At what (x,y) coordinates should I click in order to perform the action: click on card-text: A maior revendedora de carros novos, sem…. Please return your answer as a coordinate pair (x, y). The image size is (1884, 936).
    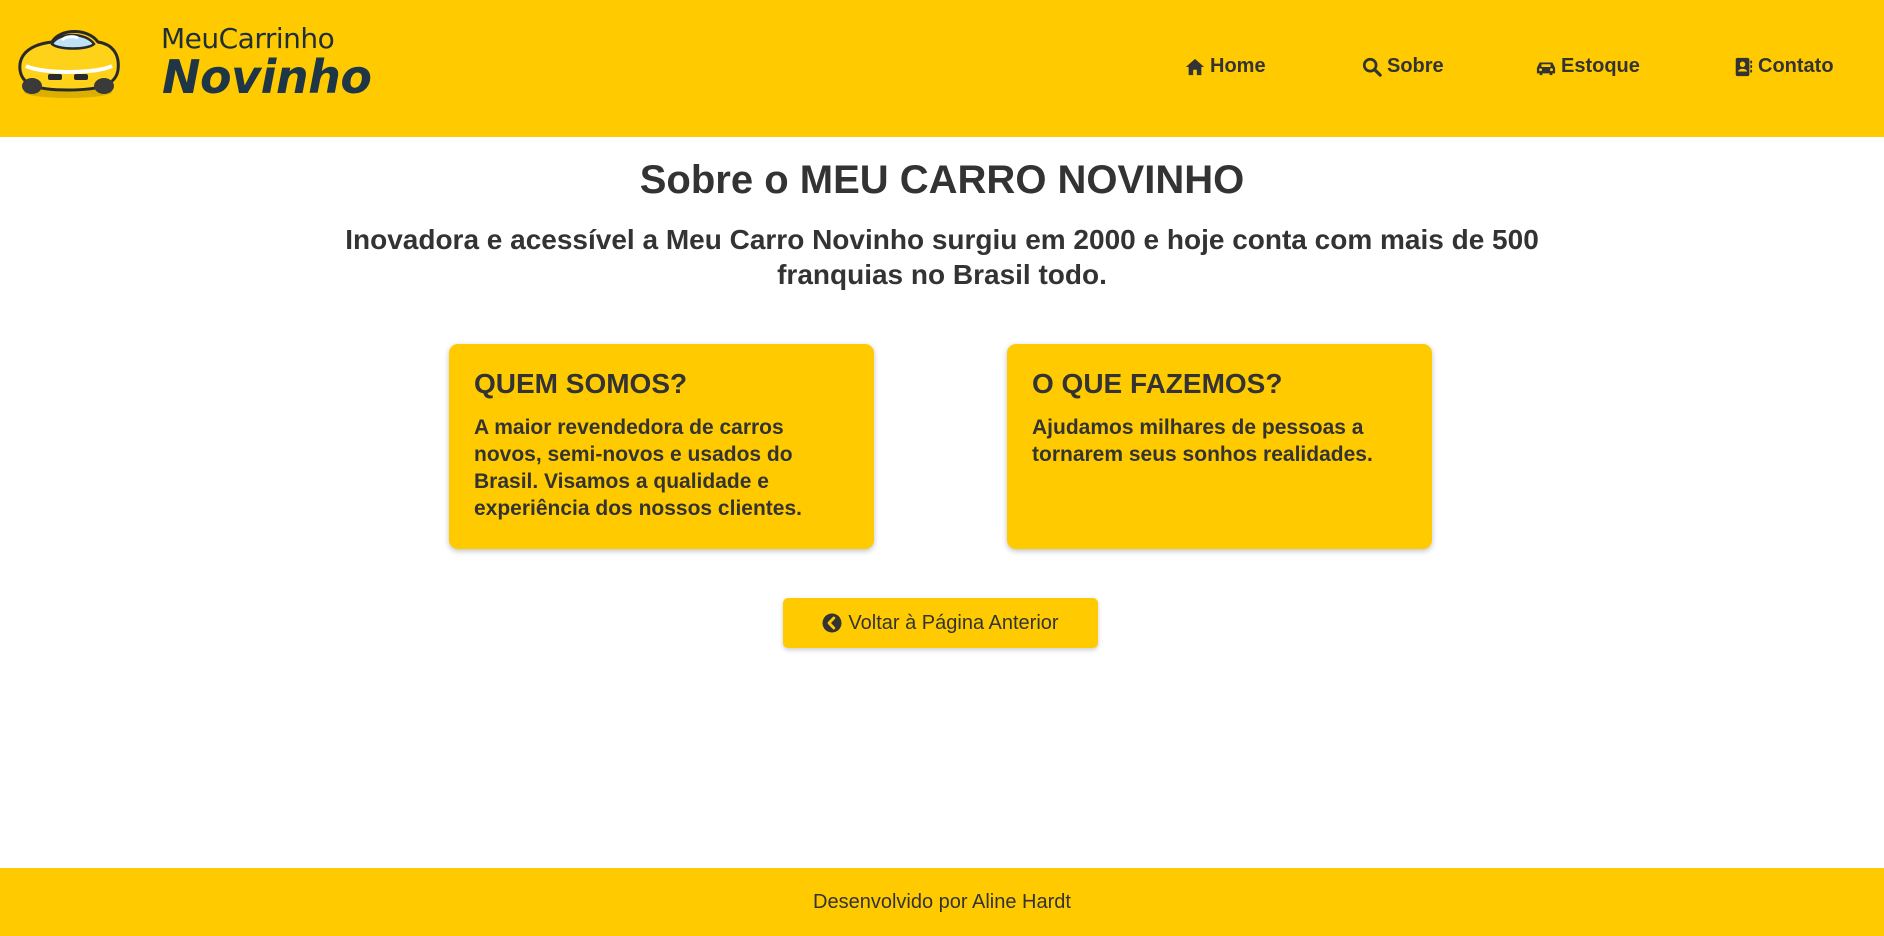
    Looking at the image, I should click on (638, 468).